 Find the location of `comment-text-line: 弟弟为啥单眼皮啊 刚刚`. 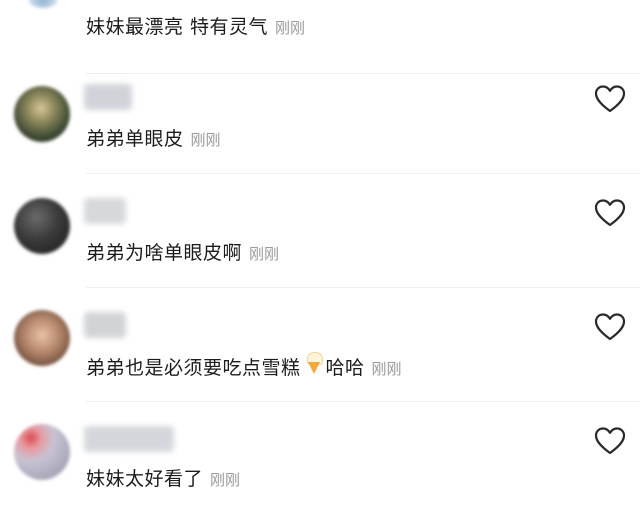

comment-text-line: 弟弟为啥单眼皮啊 刚刚 is located at coordinates (182, 251).